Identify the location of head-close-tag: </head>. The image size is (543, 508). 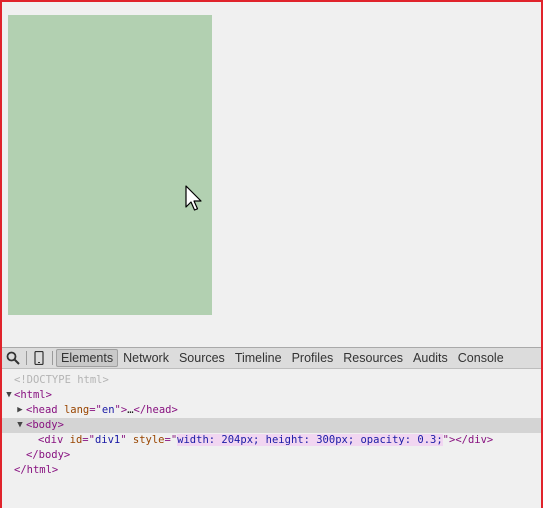
(155, 410).